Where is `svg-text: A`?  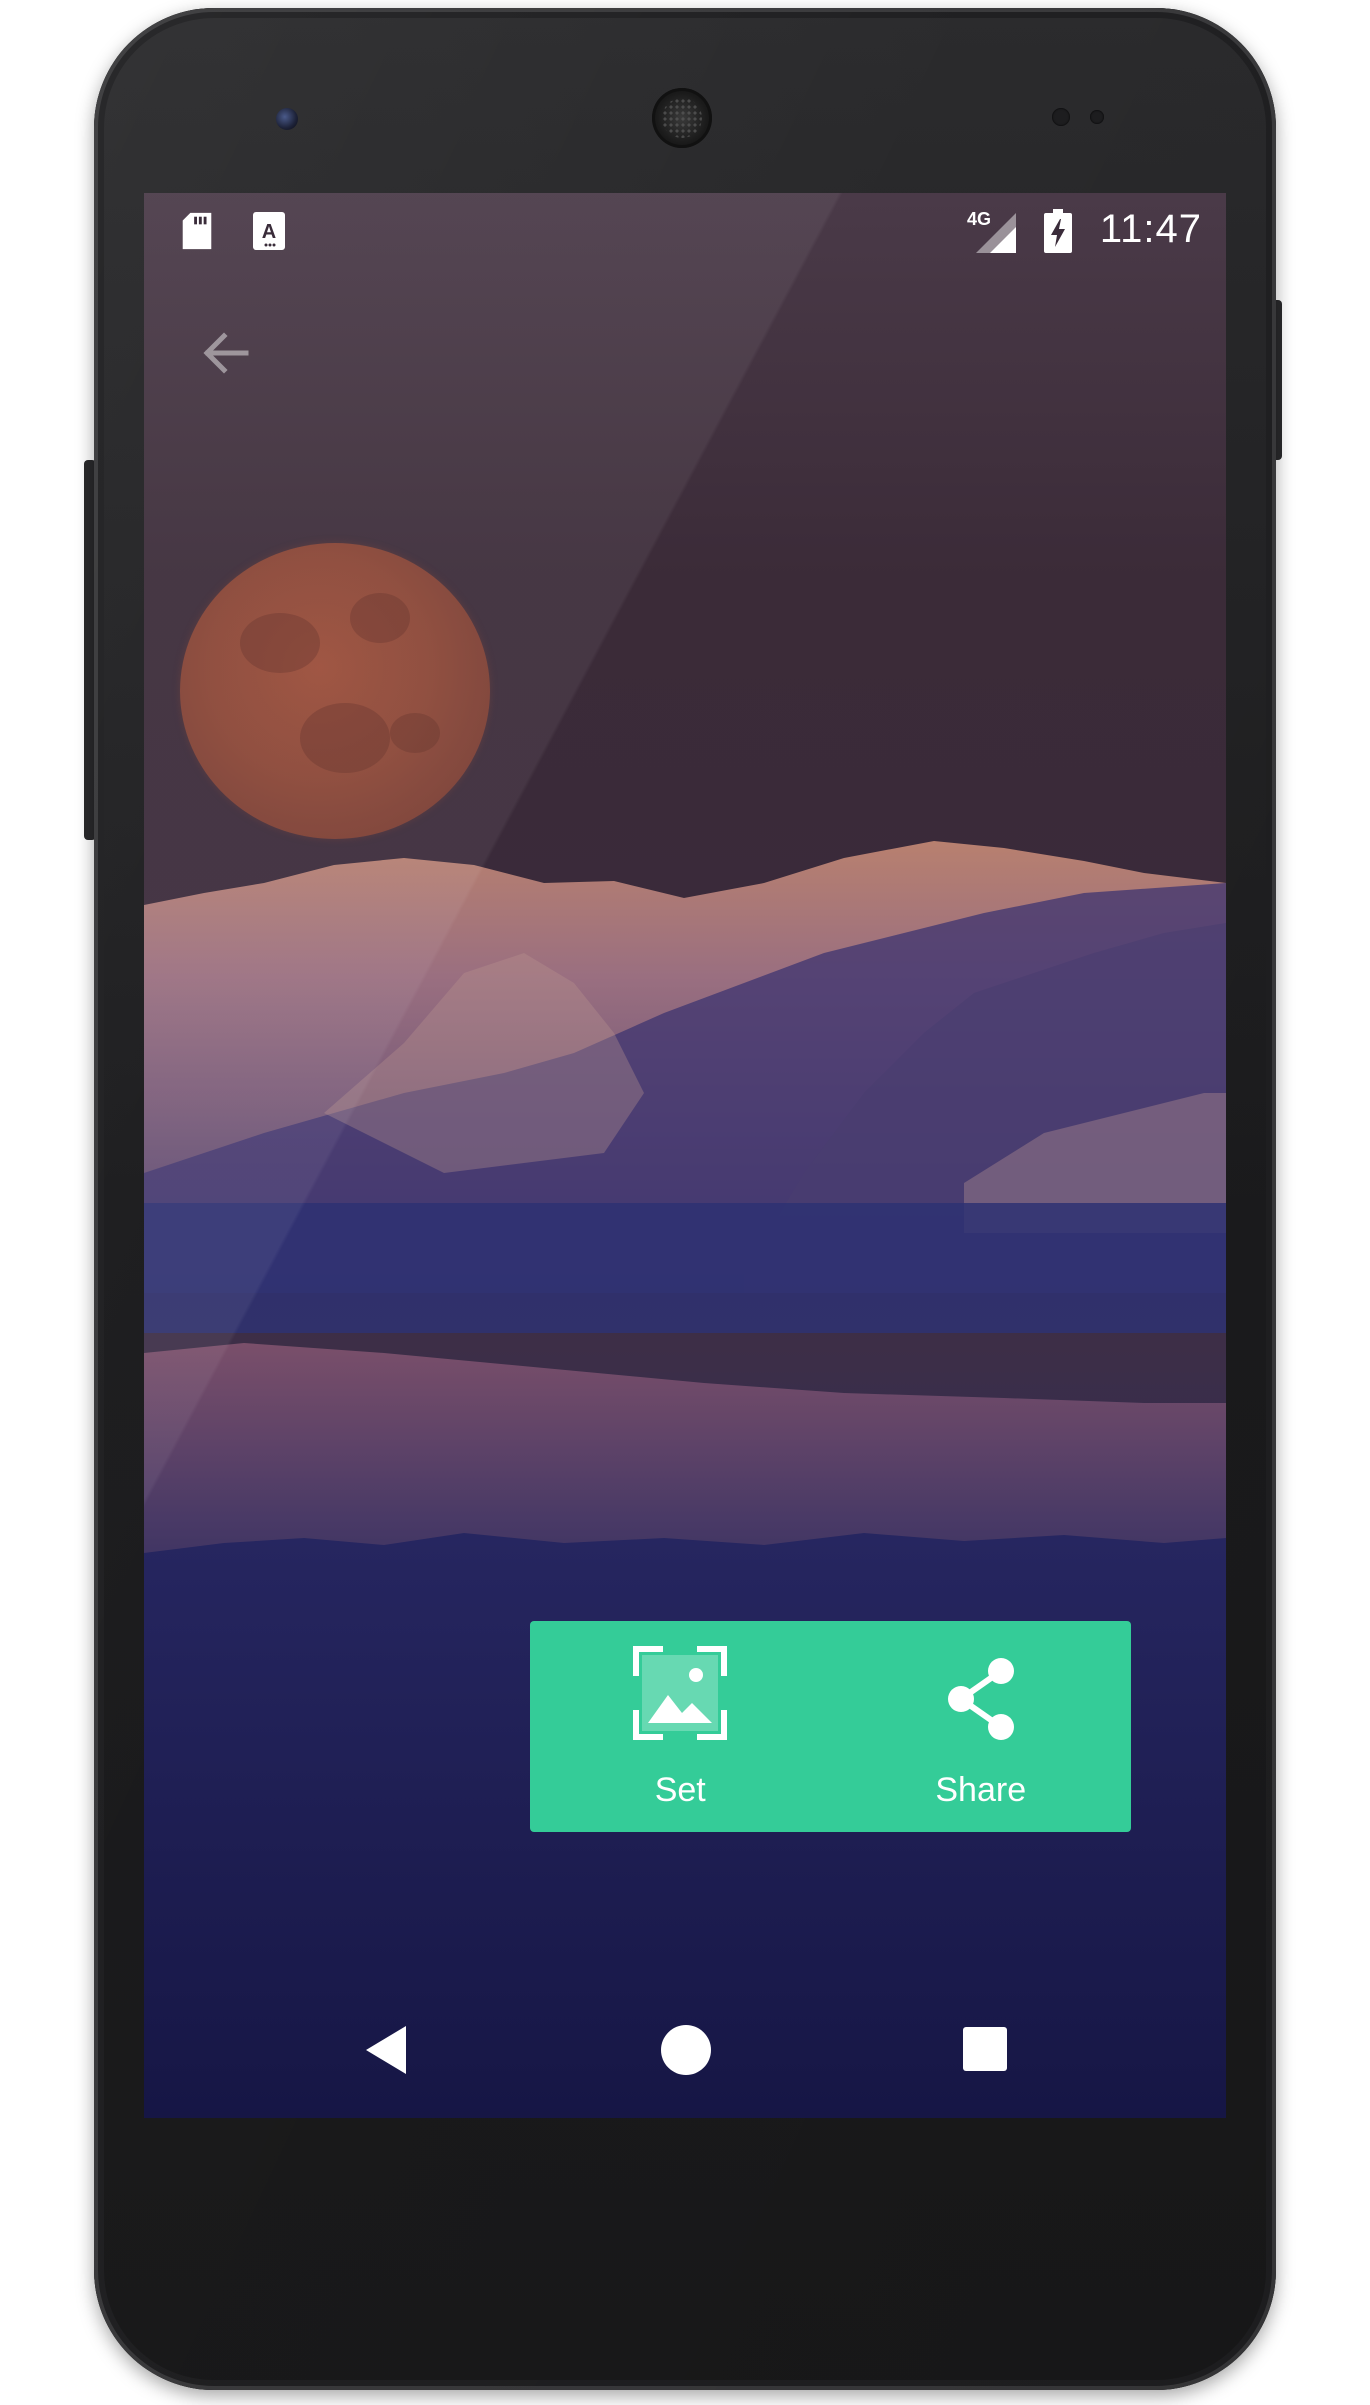 svg-text: A is located at coordinates (269, 232).